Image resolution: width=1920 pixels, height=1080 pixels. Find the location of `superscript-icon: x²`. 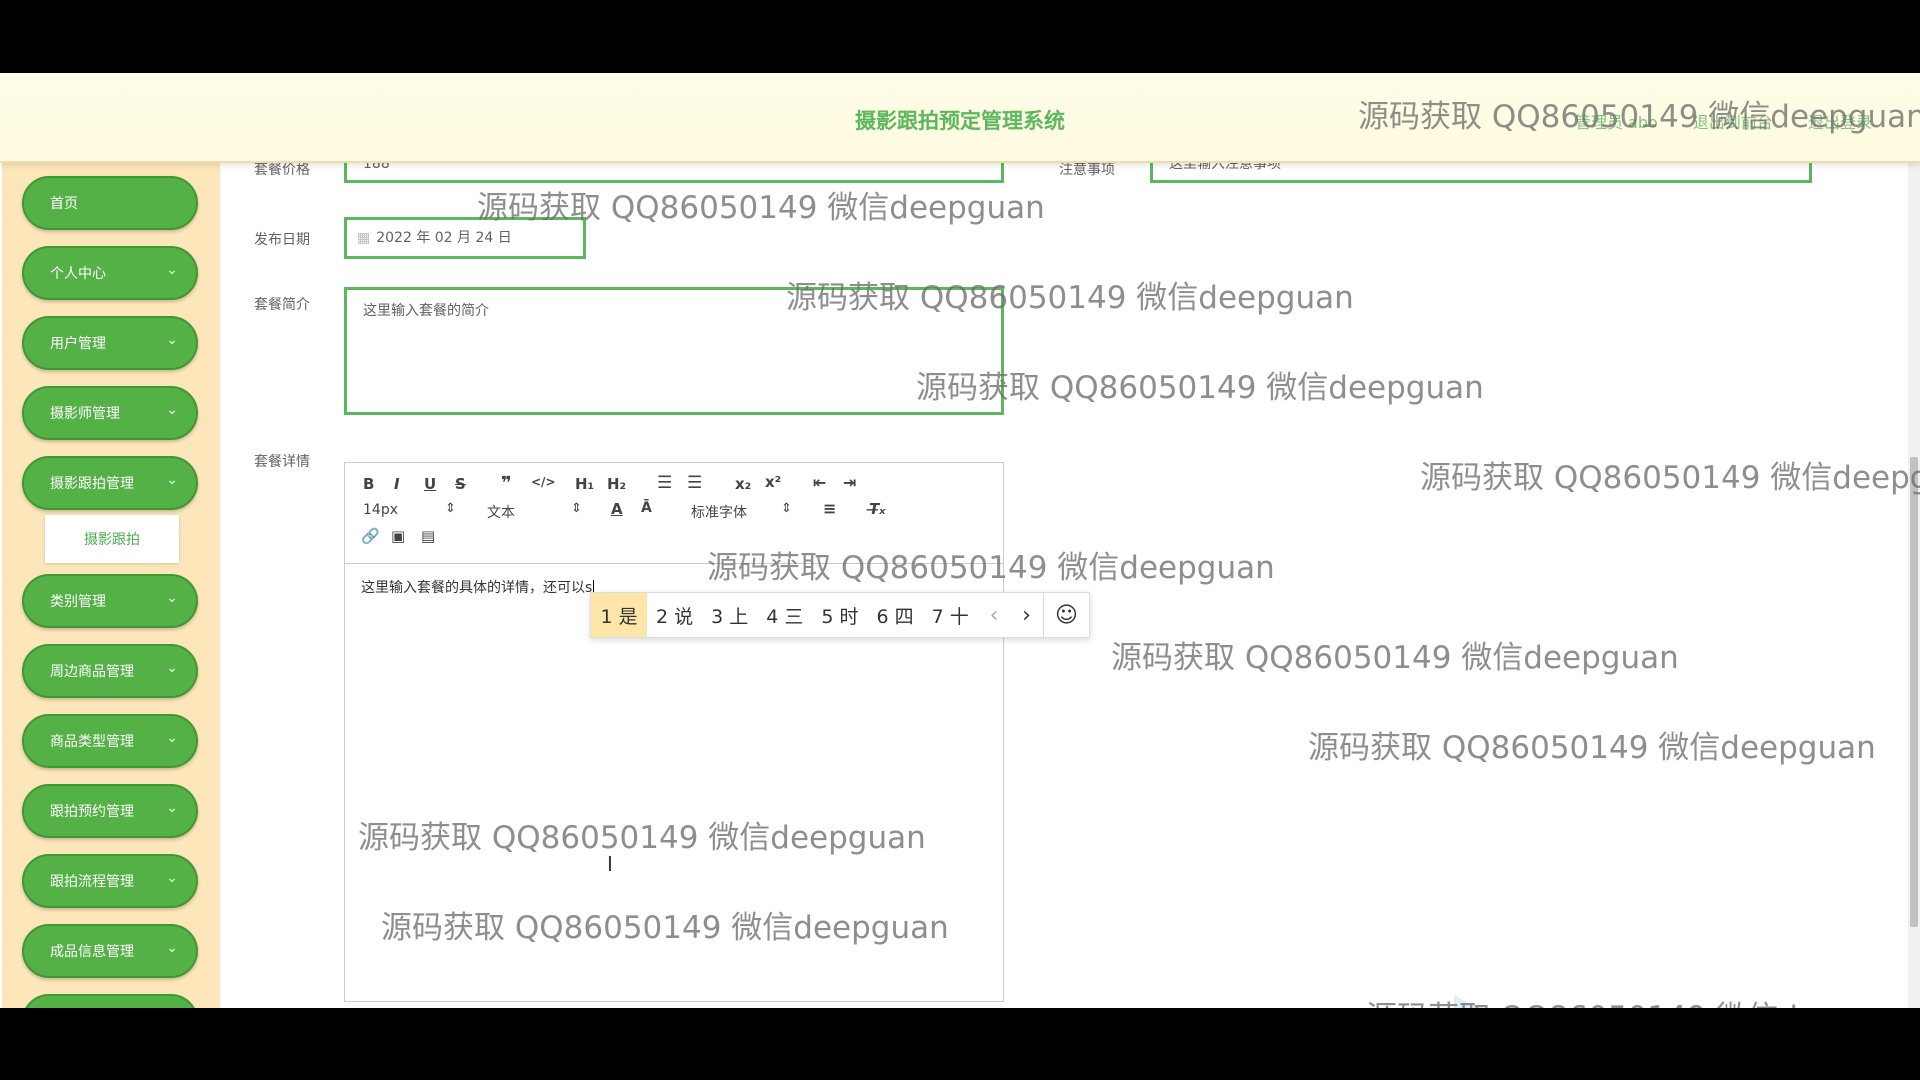

superscript-icon: x² is located at coordinates (773, 482).